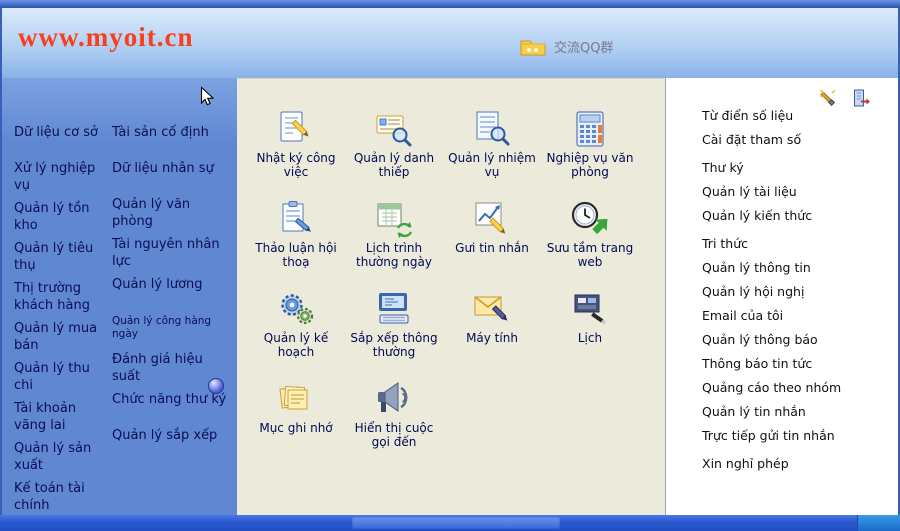 This screenshot has height=531, width=900. What do you see at coordinates (170, 175) in the screenshot?
I see `sidebar-item: Dữ liệu nhân sự` at bounding box center [170, 175].